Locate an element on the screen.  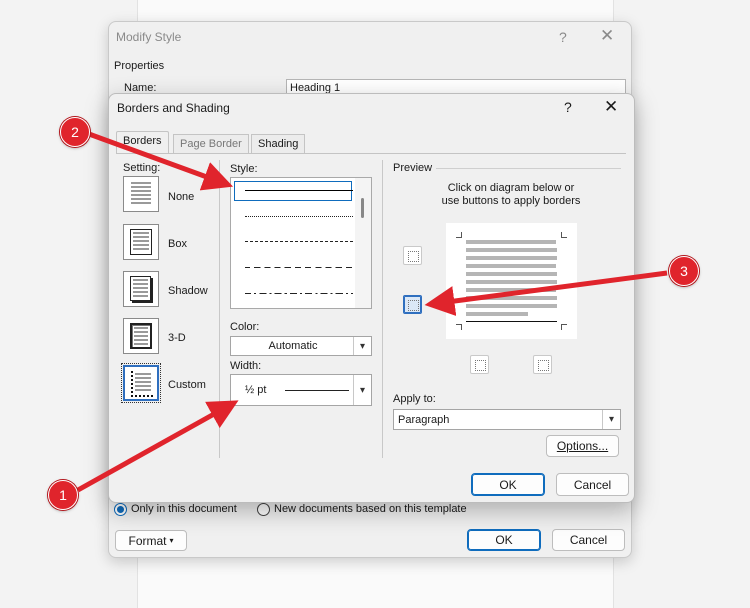
middle-border-button-icon is located at coordinates (412, 304).